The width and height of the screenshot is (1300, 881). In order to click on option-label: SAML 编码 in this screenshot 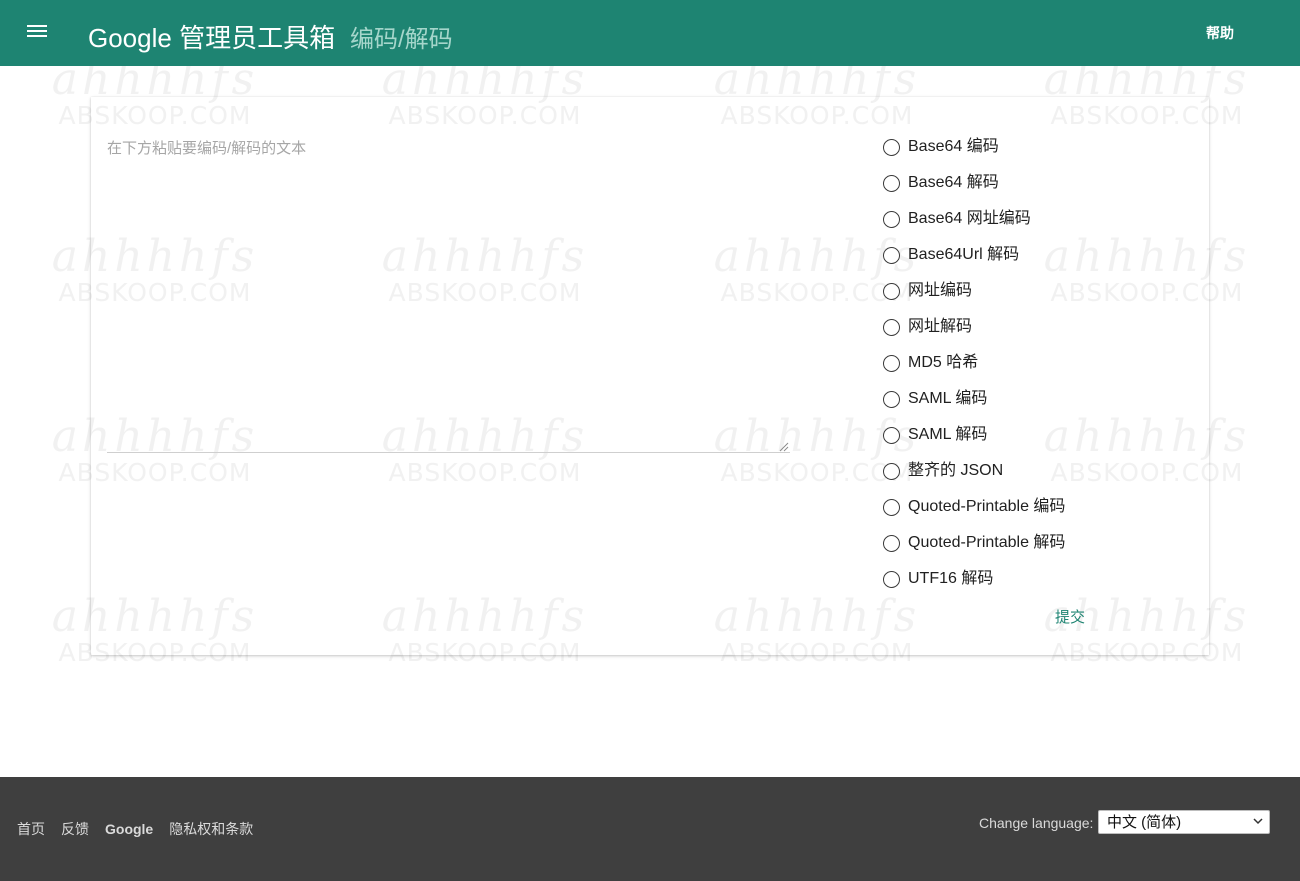, I will do `click(948, 398)`.